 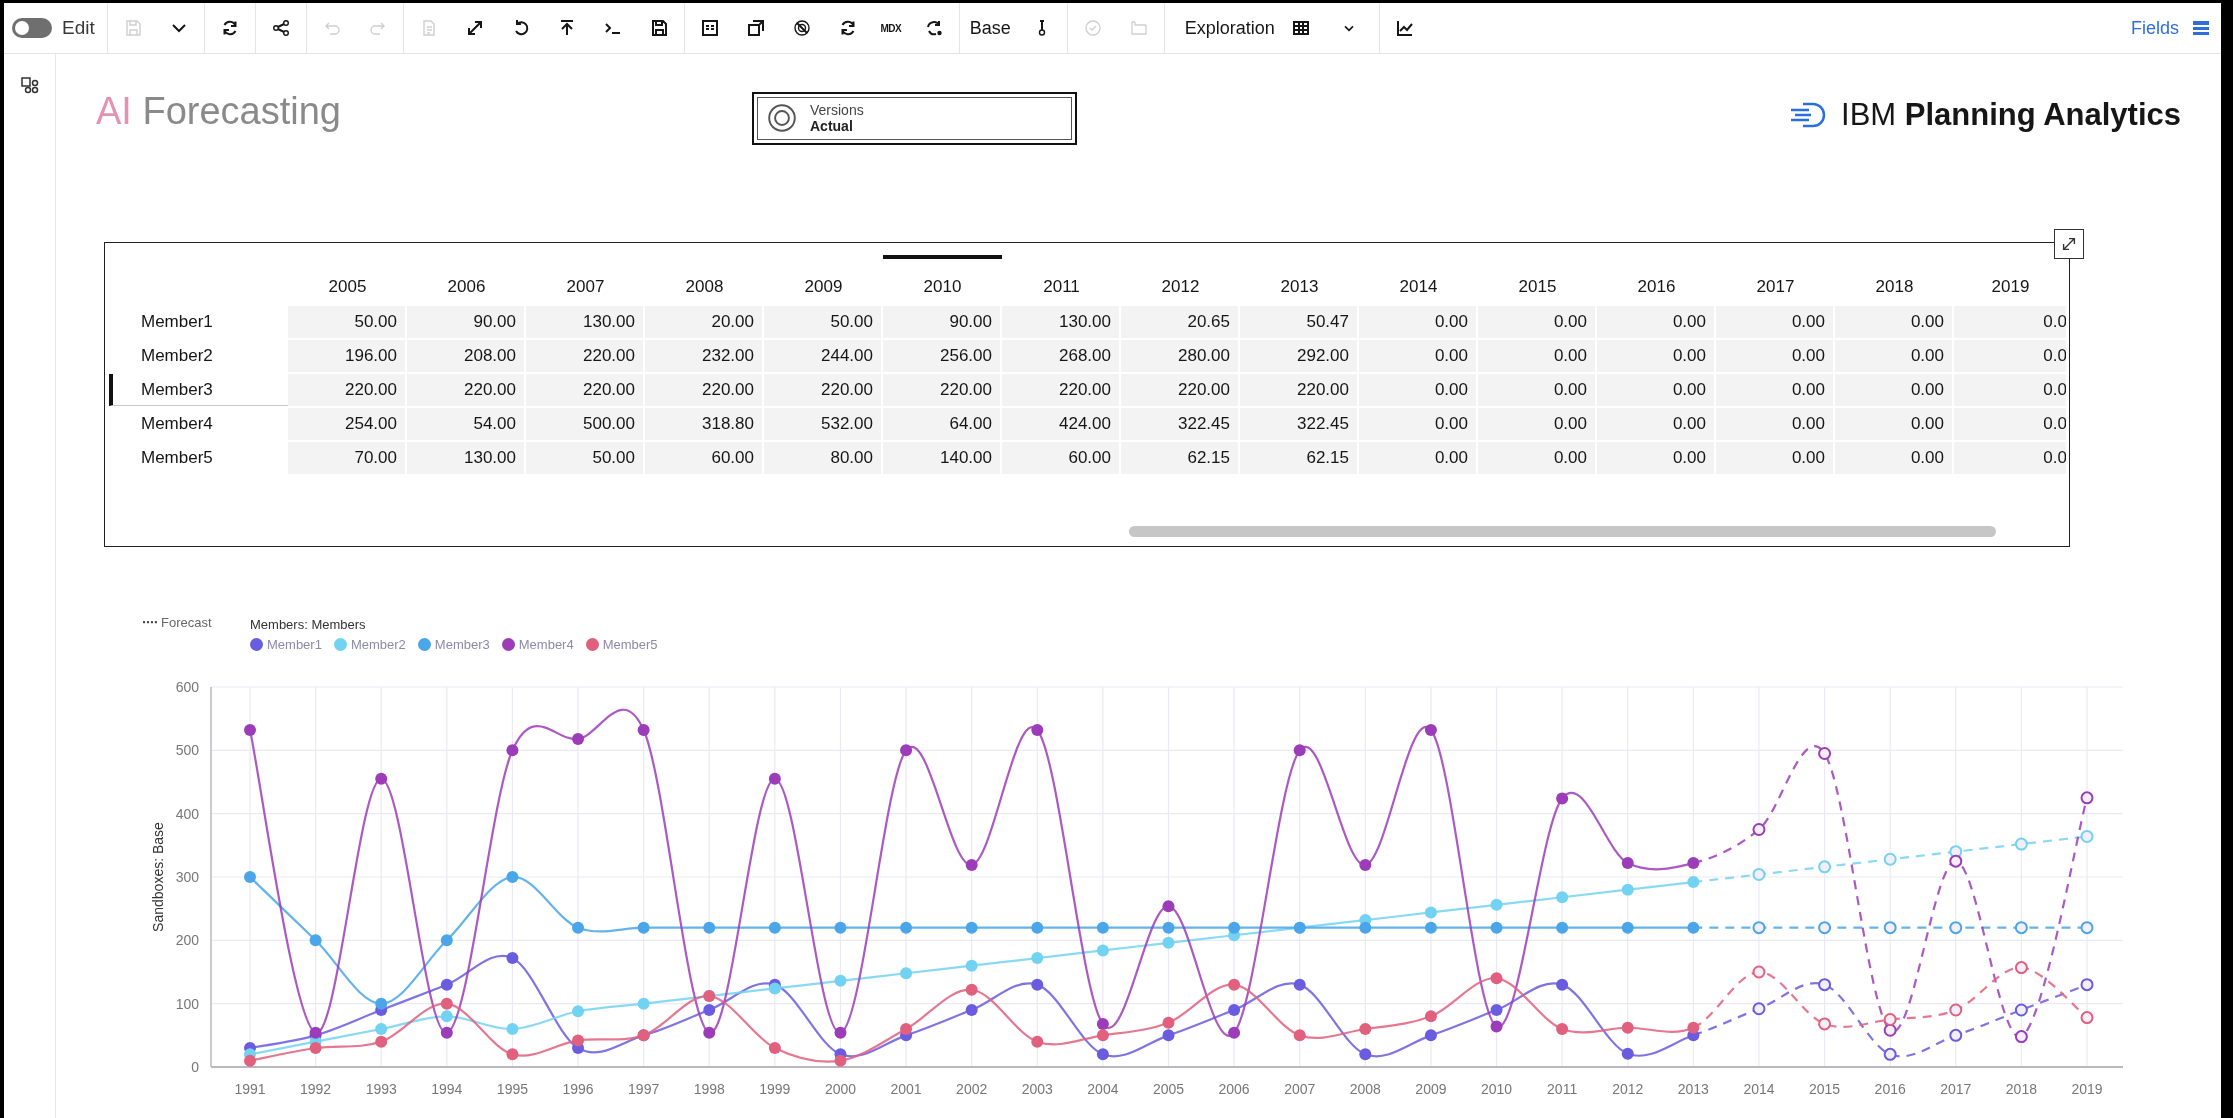 What do you see at coordinates (1890, 1089) in the screenshot?
I see `x-tick-label: 2016` at bounding box center [1890, 1089].